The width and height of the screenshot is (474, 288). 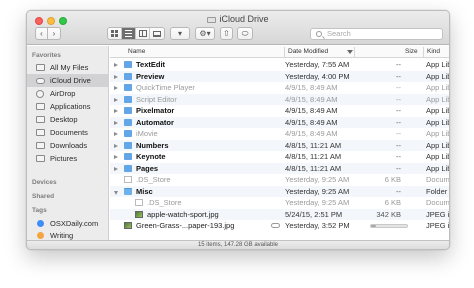 I want to click on airdrop-icon, so click(x=40, y=94).